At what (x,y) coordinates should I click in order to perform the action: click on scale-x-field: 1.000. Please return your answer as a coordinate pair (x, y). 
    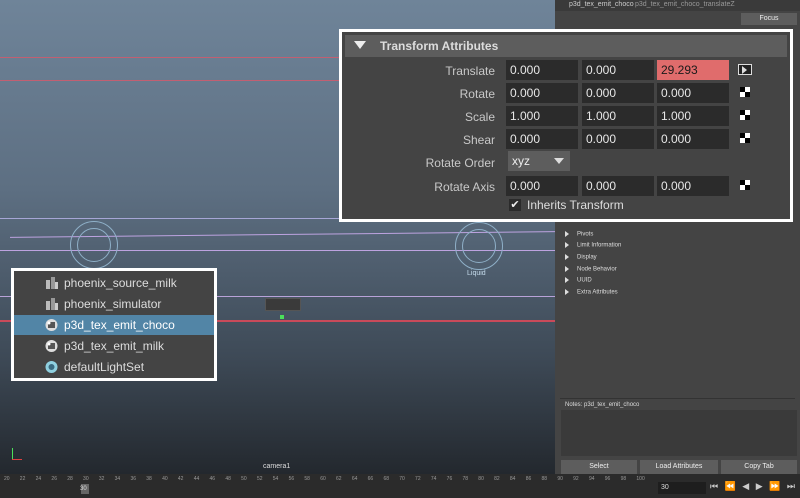
    Looking at the image, I should click on (542, 116).